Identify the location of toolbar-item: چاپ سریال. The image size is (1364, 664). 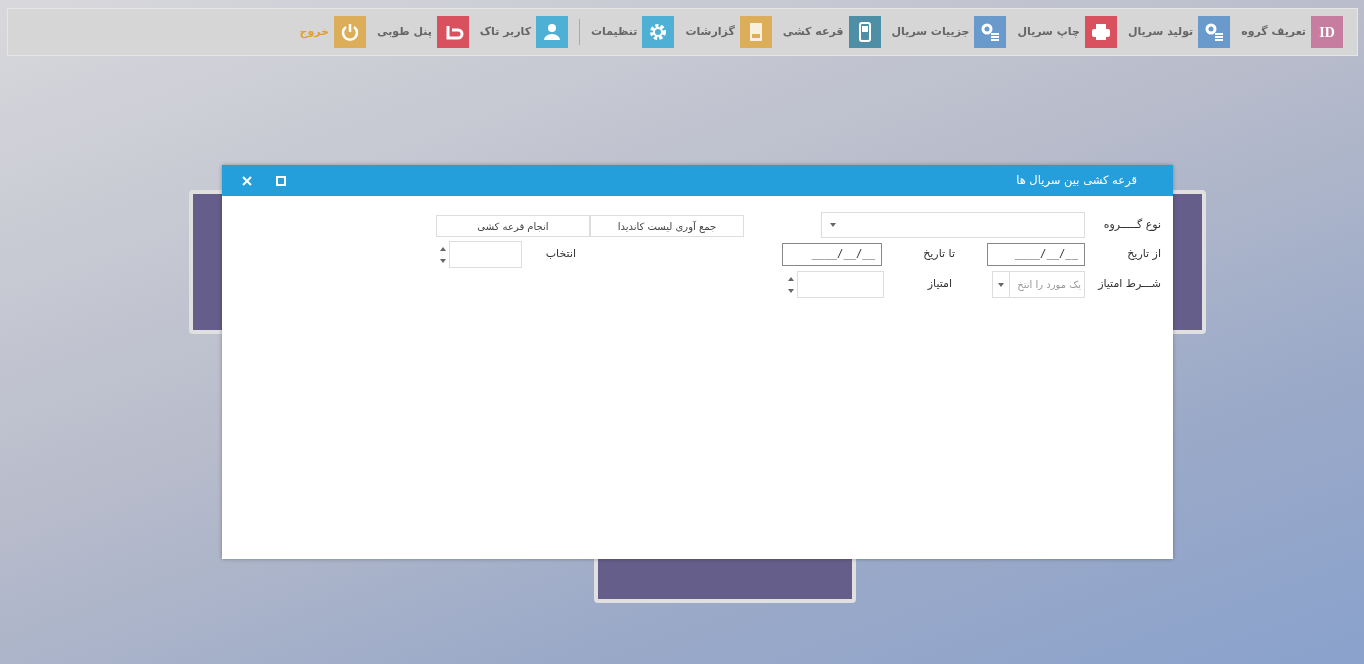
(1067, 32).